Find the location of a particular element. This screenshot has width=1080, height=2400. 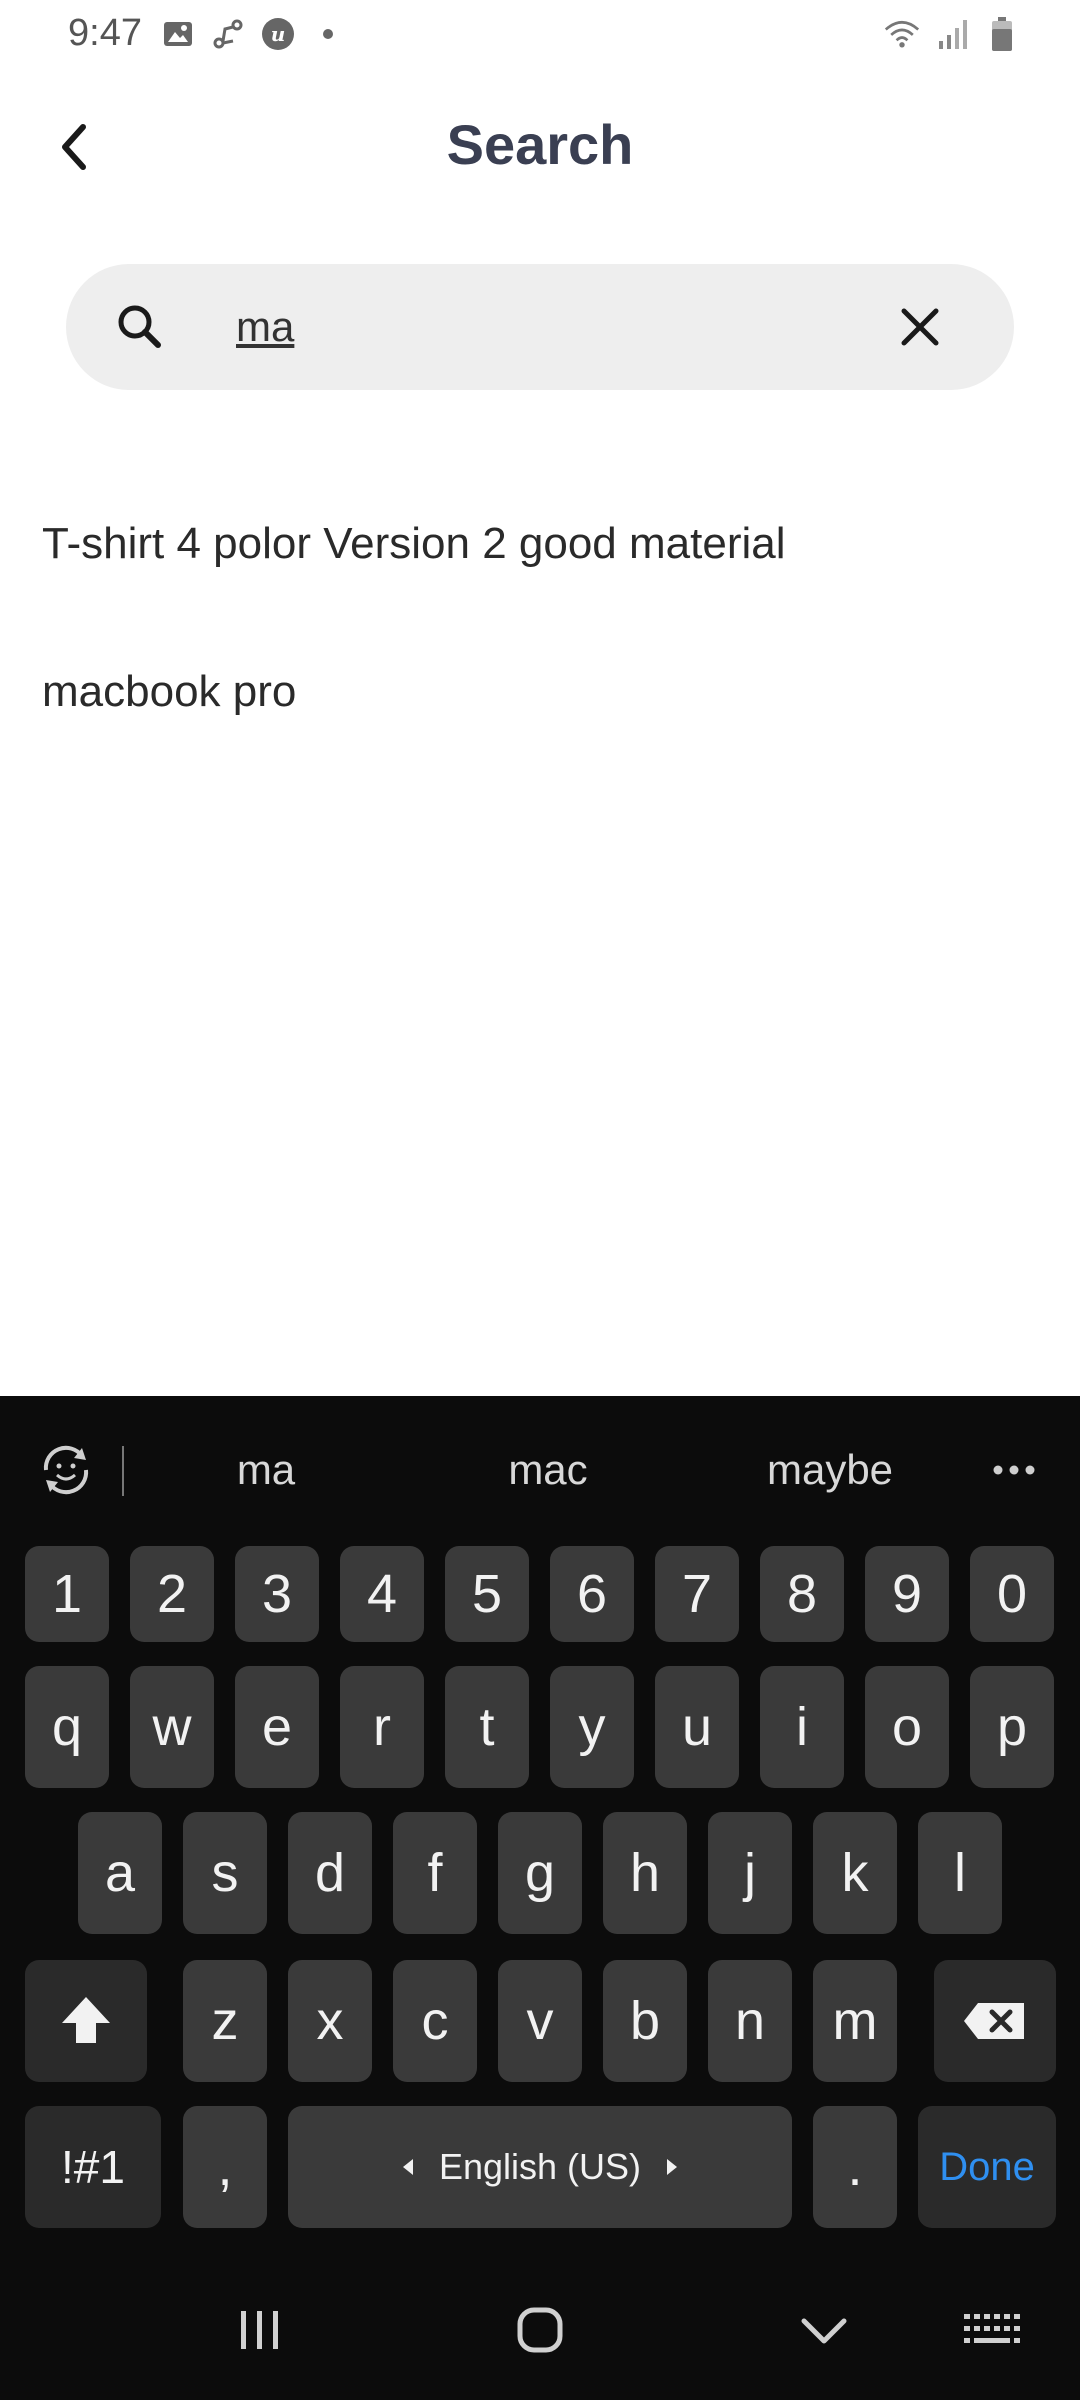

battery-icon is located at coordinates (1002, 34).